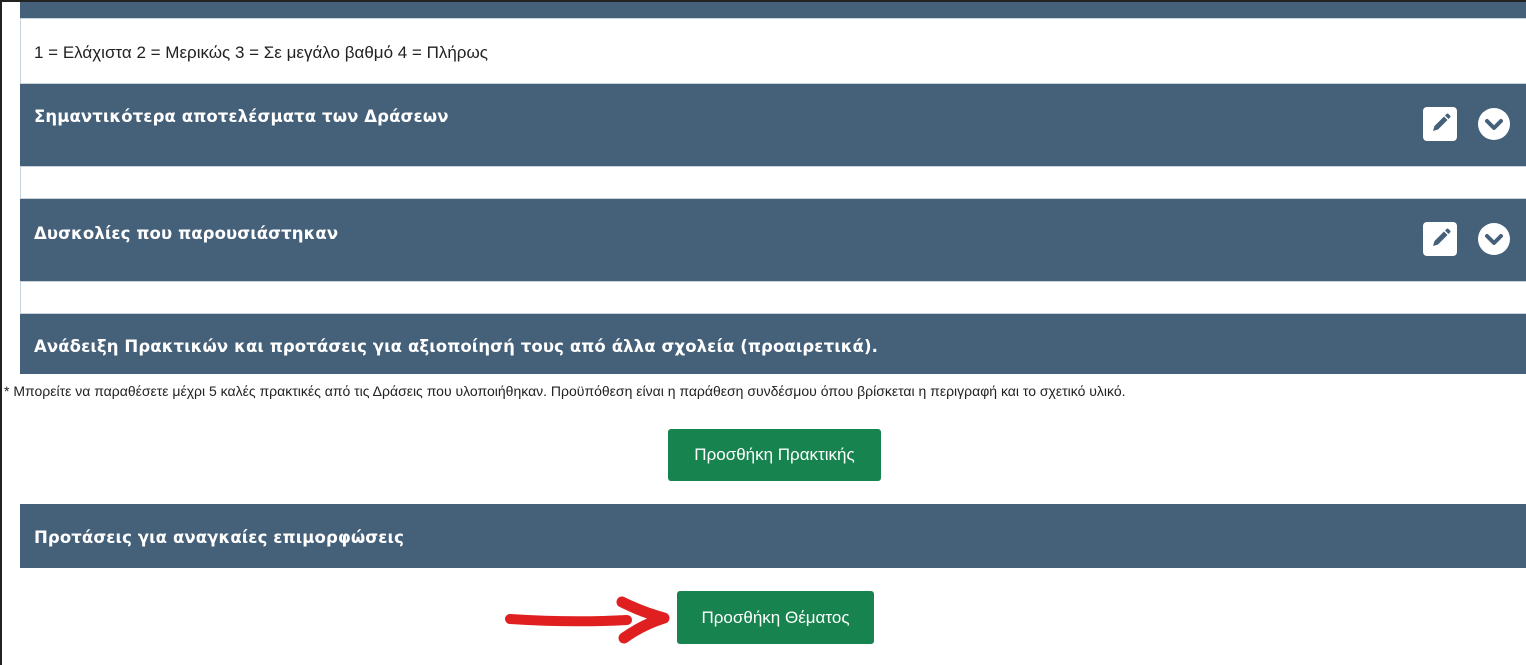 This screenshot has width=1526, height=665. Describe the element at coordinates (219, 537) in the screenshot. I see `trainings-section-title: Προτάσεις για αναγκαίες επιμορφώσεις` at that location.